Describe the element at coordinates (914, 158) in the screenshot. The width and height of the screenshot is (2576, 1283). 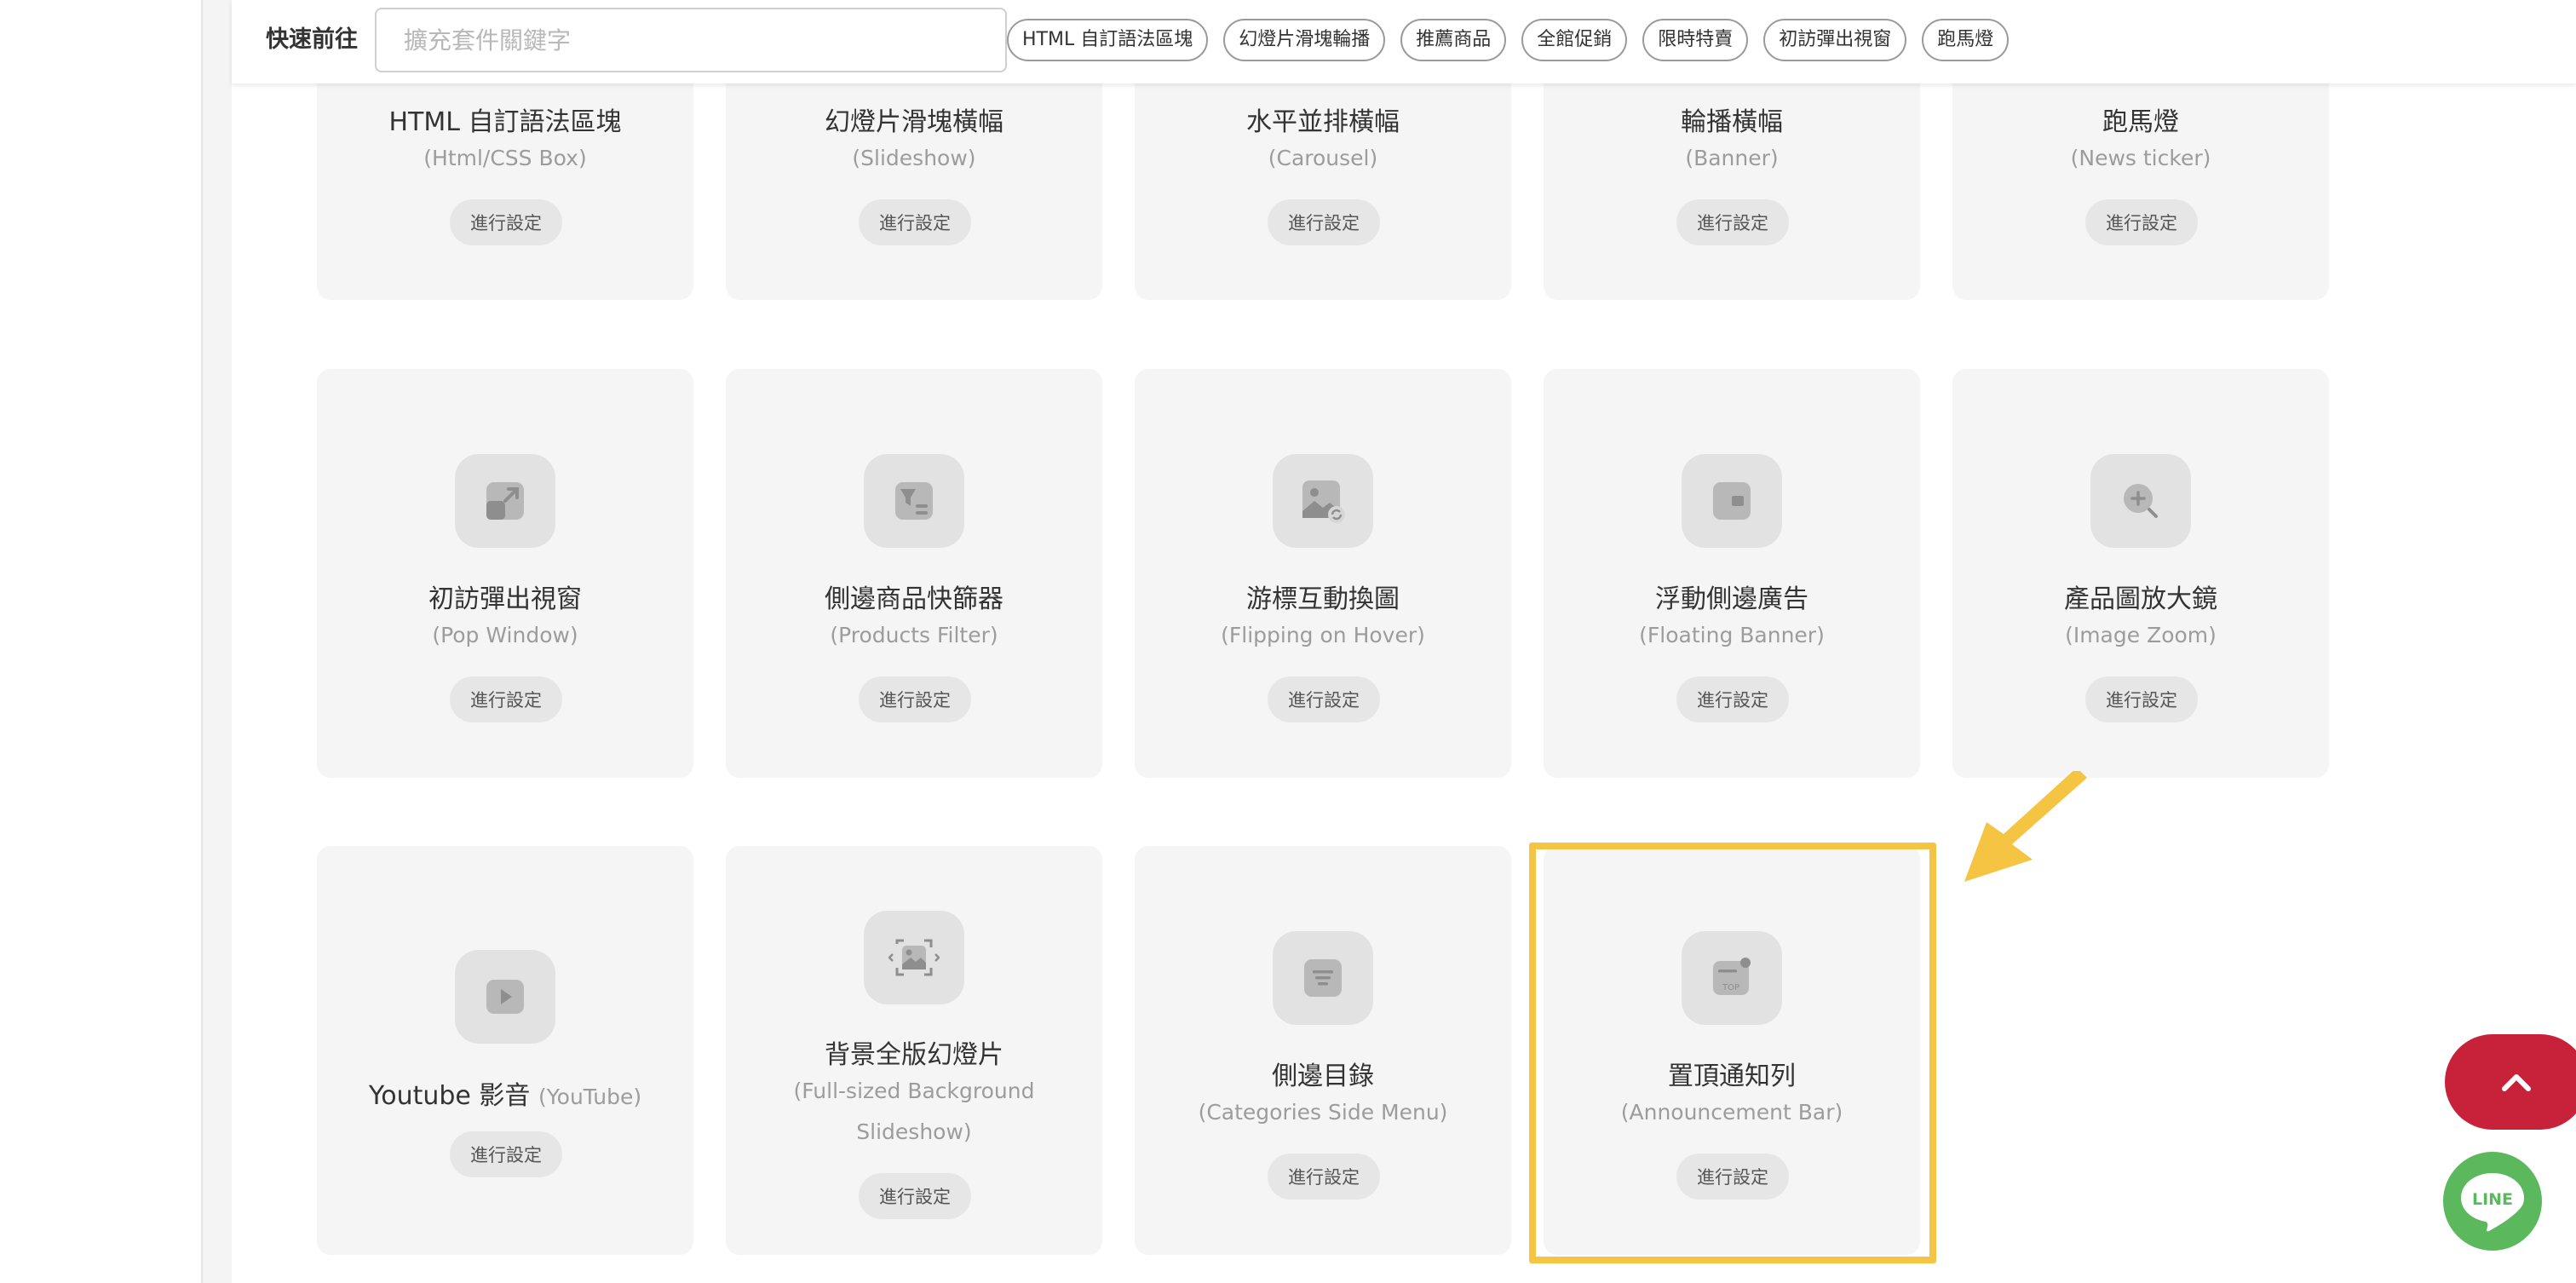
I see `card-subtitle: (Slideshow)` at that location.